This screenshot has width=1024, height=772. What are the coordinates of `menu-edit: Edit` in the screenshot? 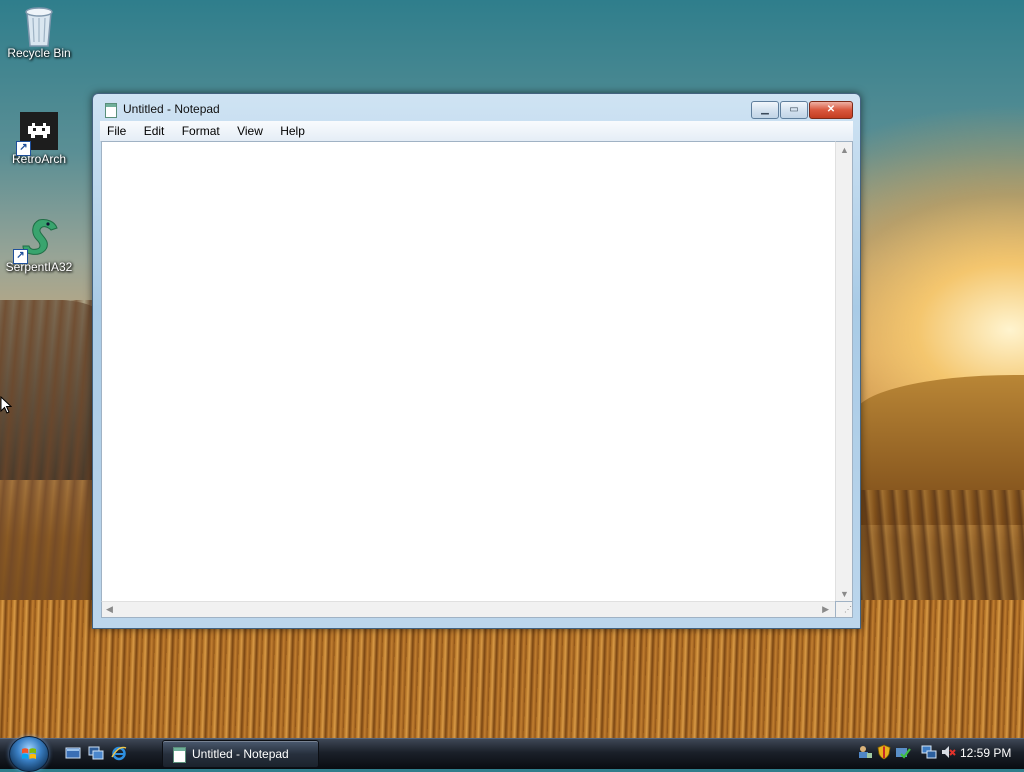 It's located at (154, 131).